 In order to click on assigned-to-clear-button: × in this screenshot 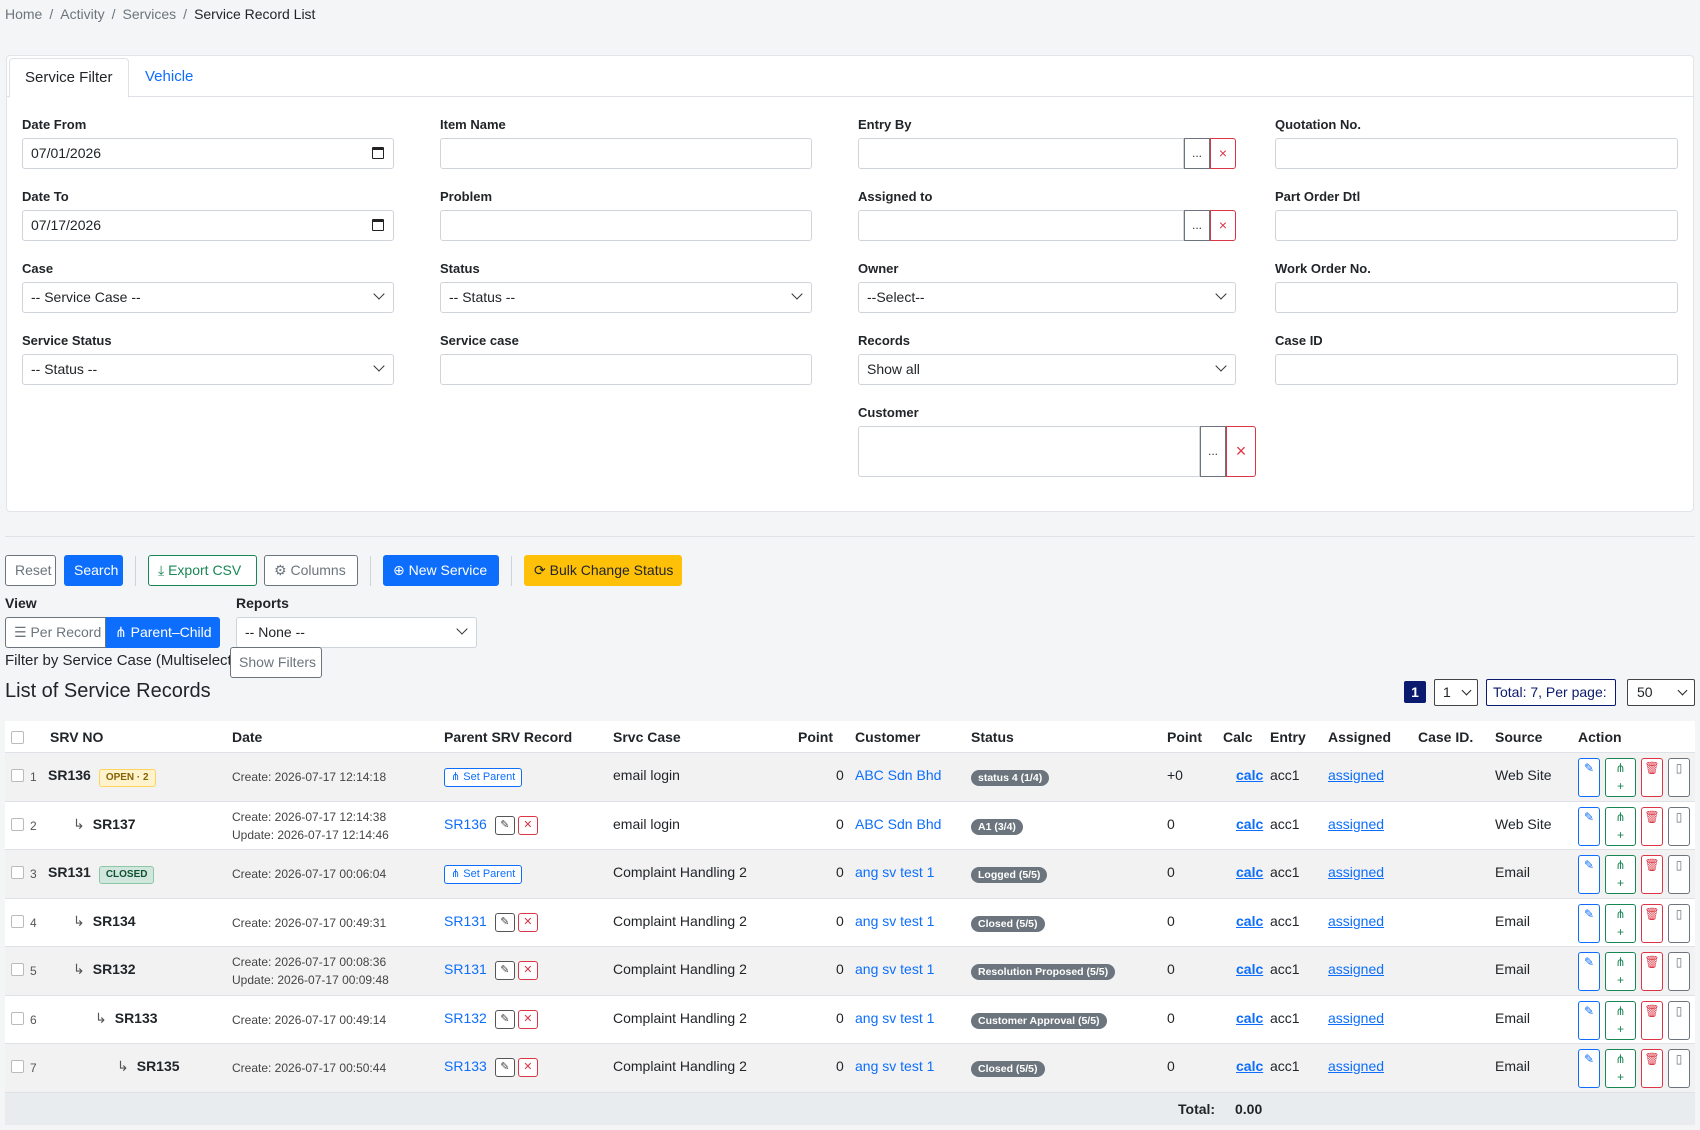, I will do `click(1223, 225)`.